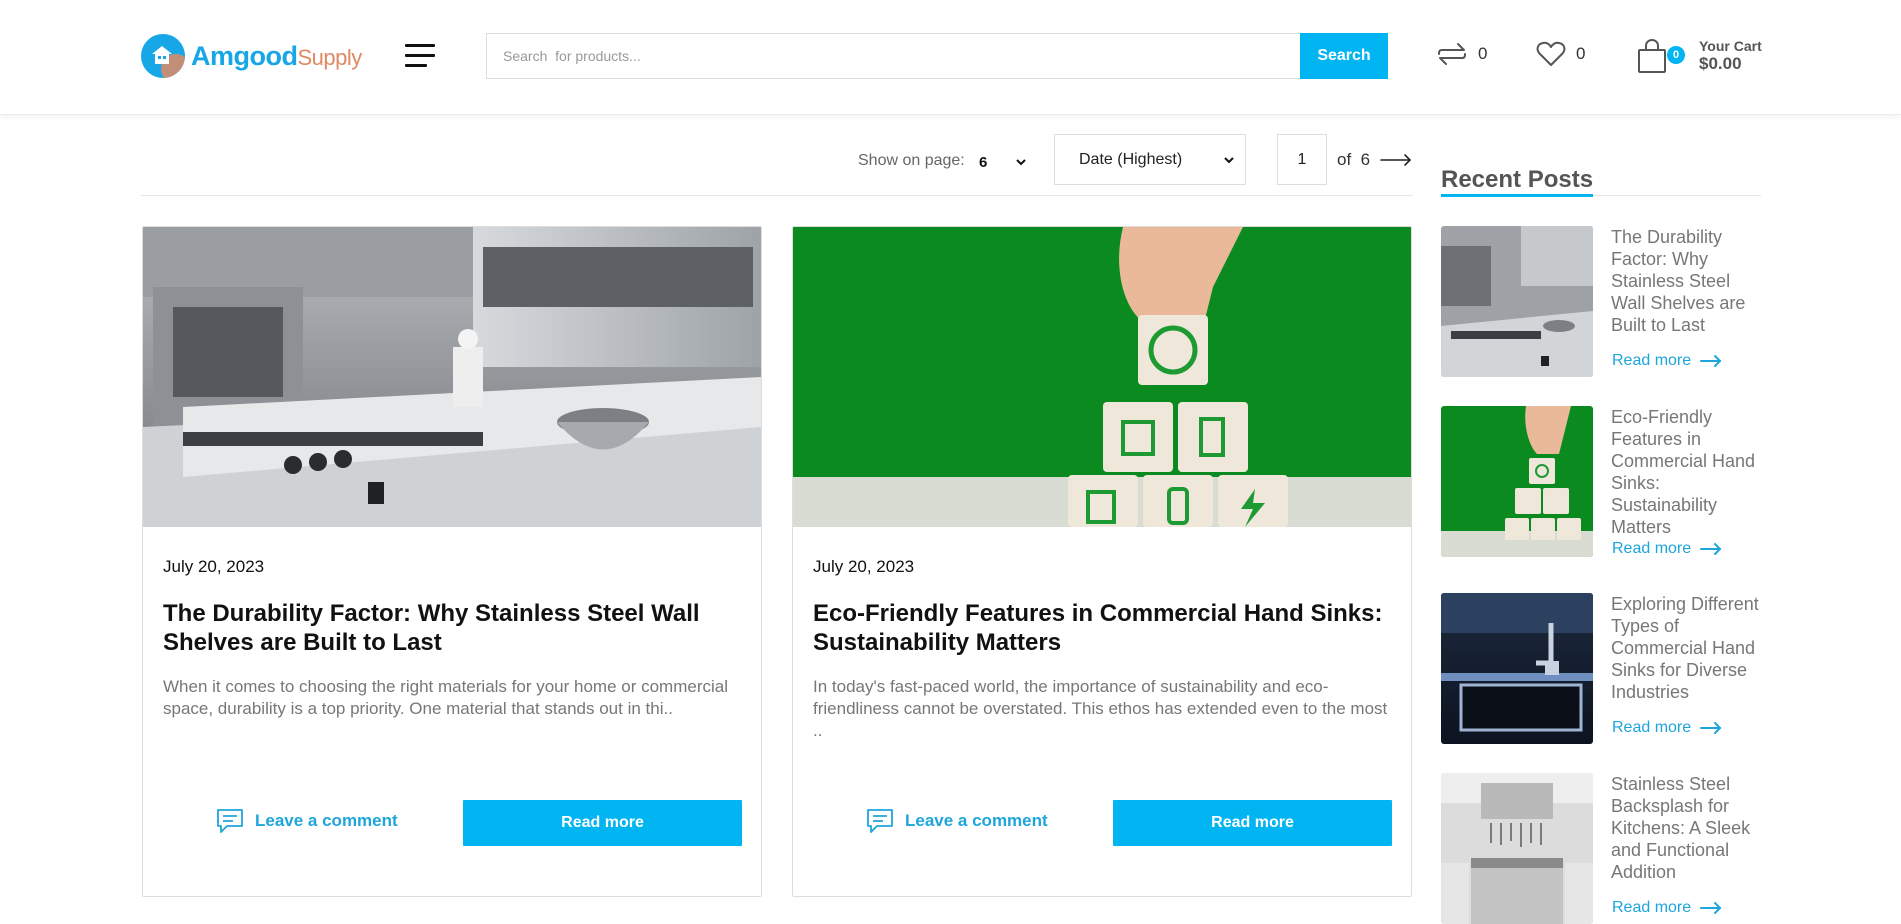 The image size is (1901, 924). Describe the element at coordinates (329, 57) in the screenshot. I see `logo-suffix: Supply` at that location.